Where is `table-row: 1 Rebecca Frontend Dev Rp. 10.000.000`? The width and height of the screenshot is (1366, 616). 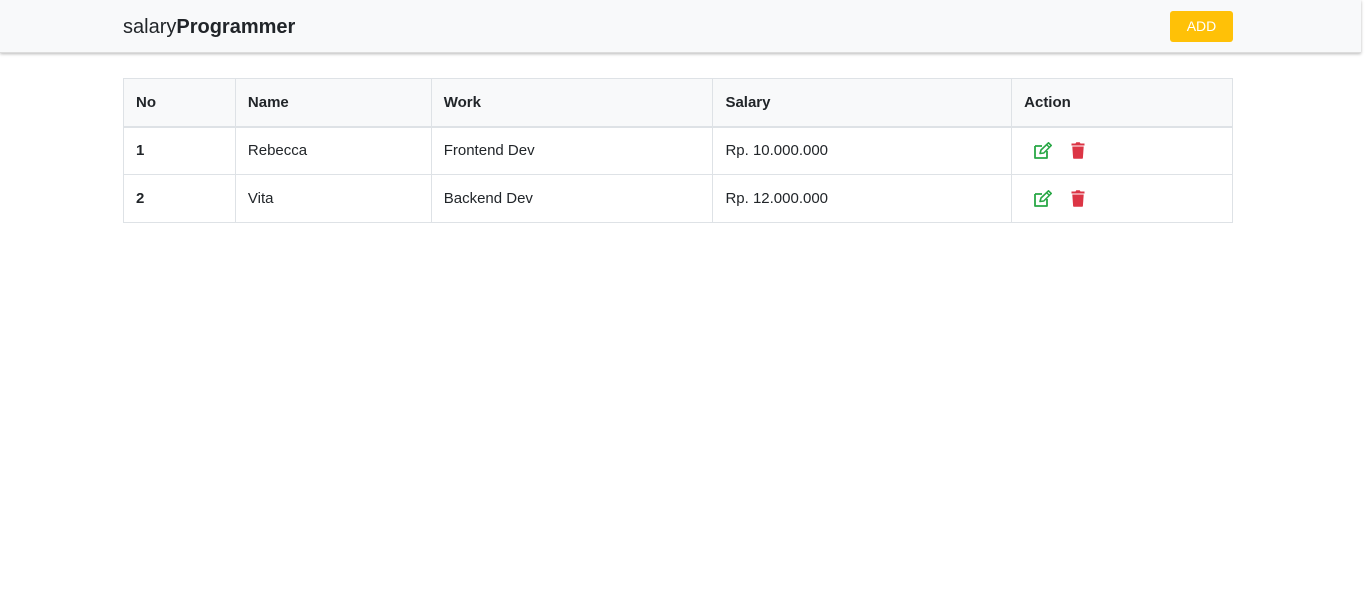 table-row: 1 Rebecca Frontend Dev Rp. 10.000.000 is located at coordinates (678, 150).